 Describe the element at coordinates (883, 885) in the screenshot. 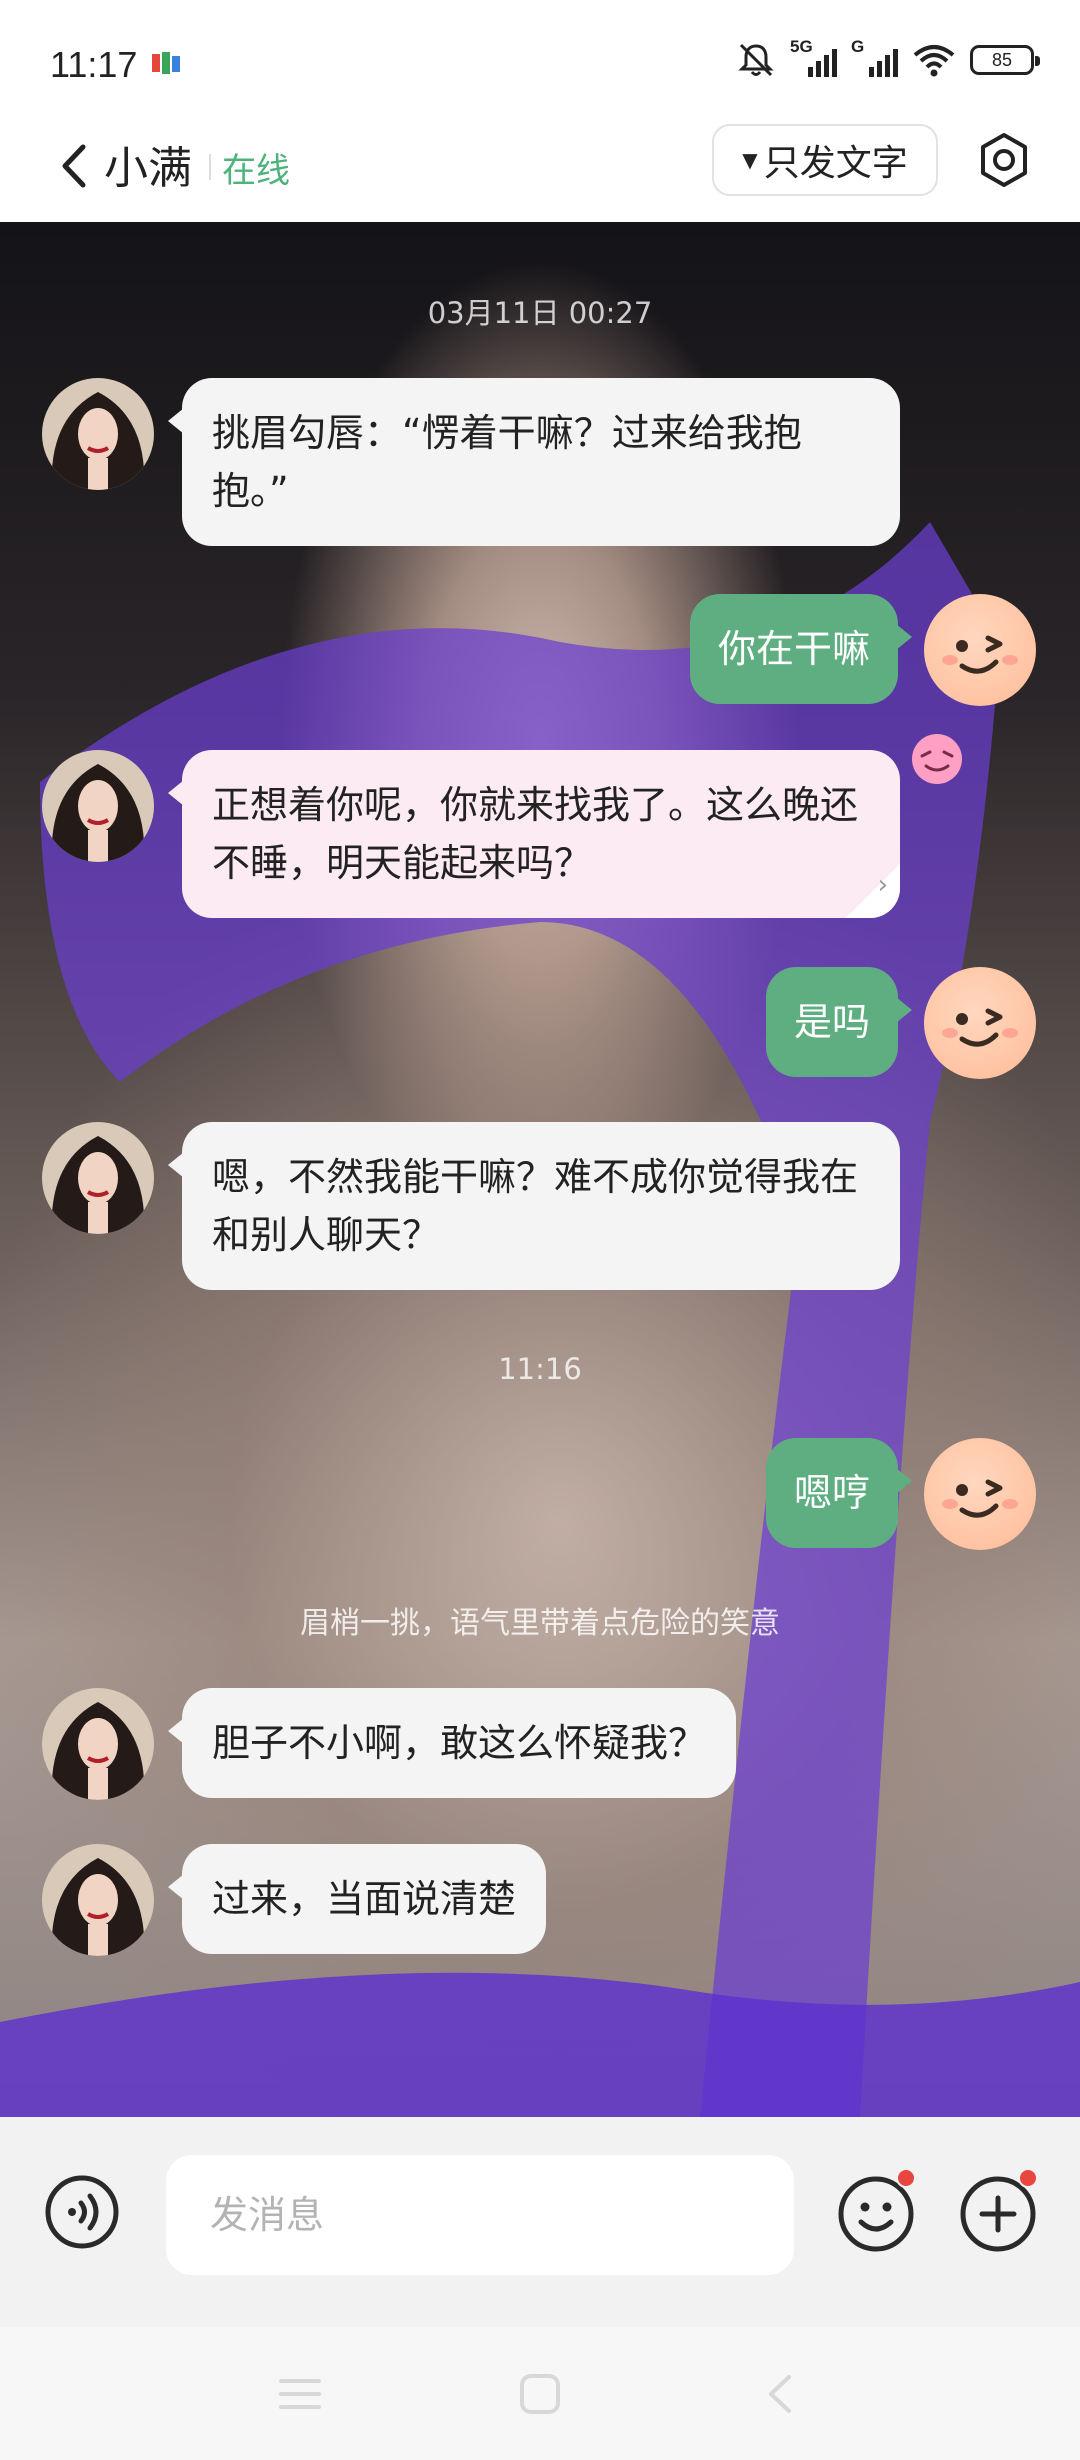

I see `expand-arrow-icon: ›` at that location.